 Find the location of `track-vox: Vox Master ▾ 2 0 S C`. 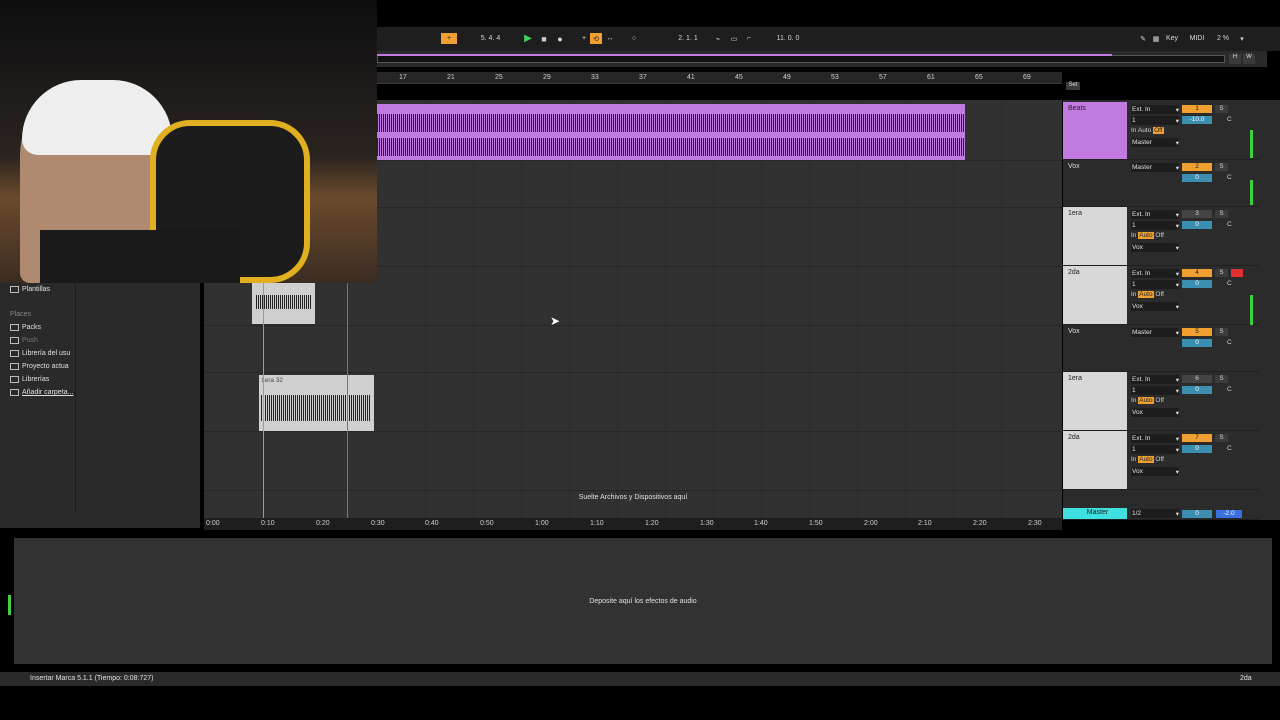

track-vox: Vox Master ▾ 2 0 S C is located at coordinates (1161, 183).